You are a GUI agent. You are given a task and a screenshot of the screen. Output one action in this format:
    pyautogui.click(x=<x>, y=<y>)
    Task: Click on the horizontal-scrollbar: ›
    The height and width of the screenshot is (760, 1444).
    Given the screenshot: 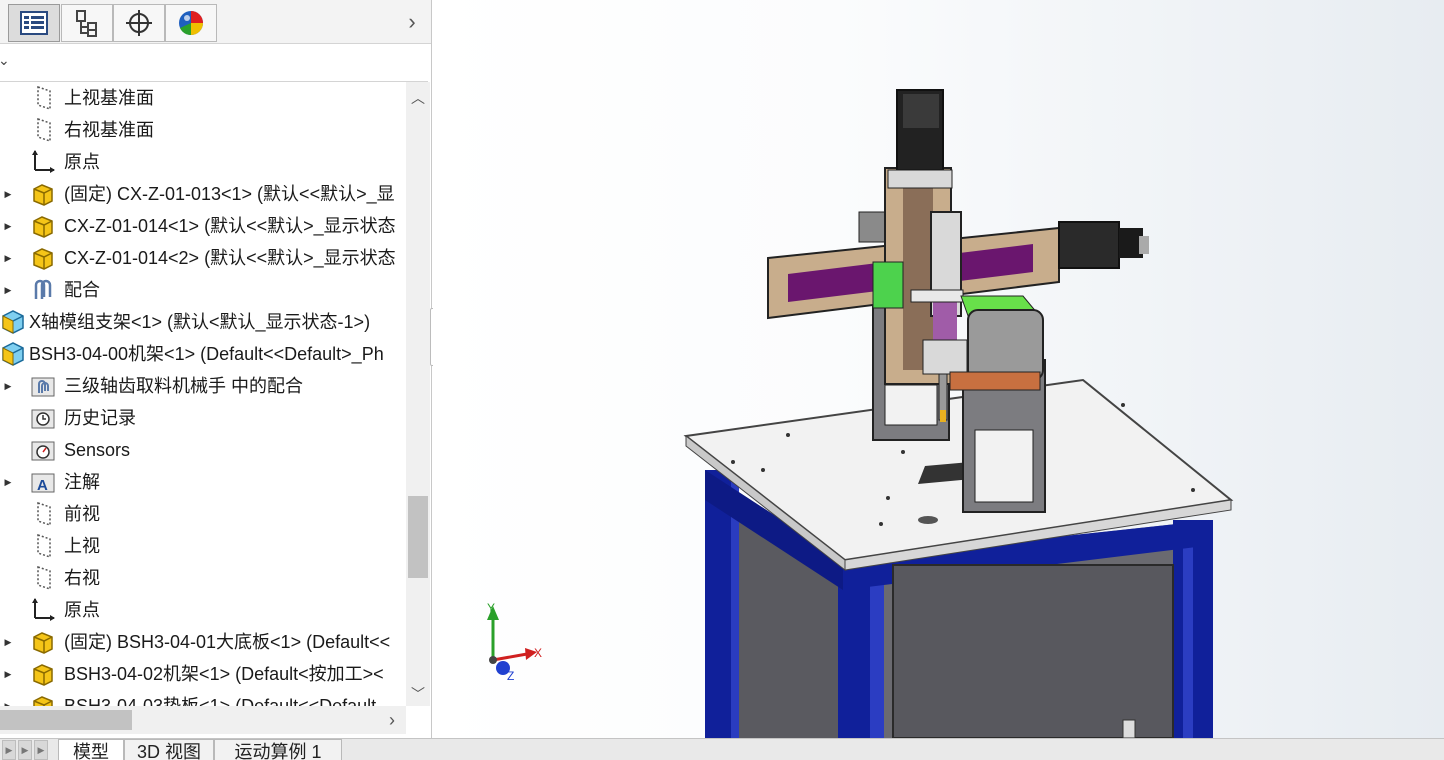 What is the action you would take?
    pyautogui.click(x=203, y=720)
    